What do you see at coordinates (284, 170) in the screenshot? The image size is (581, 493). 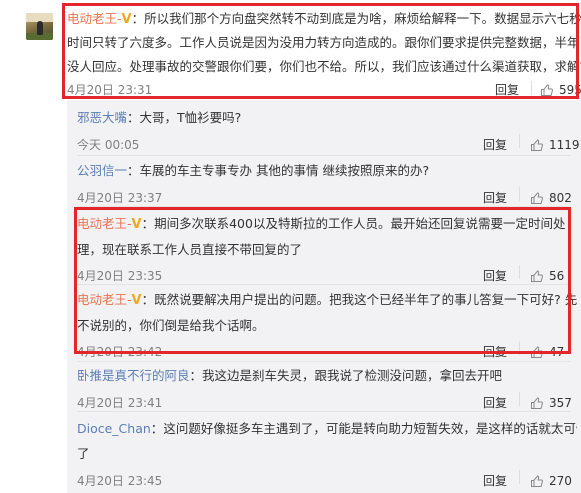 I see `reply-text: 车展的车主专事专办 其他的事情 继续按照原来的办?` at bounding box center [284, 170].